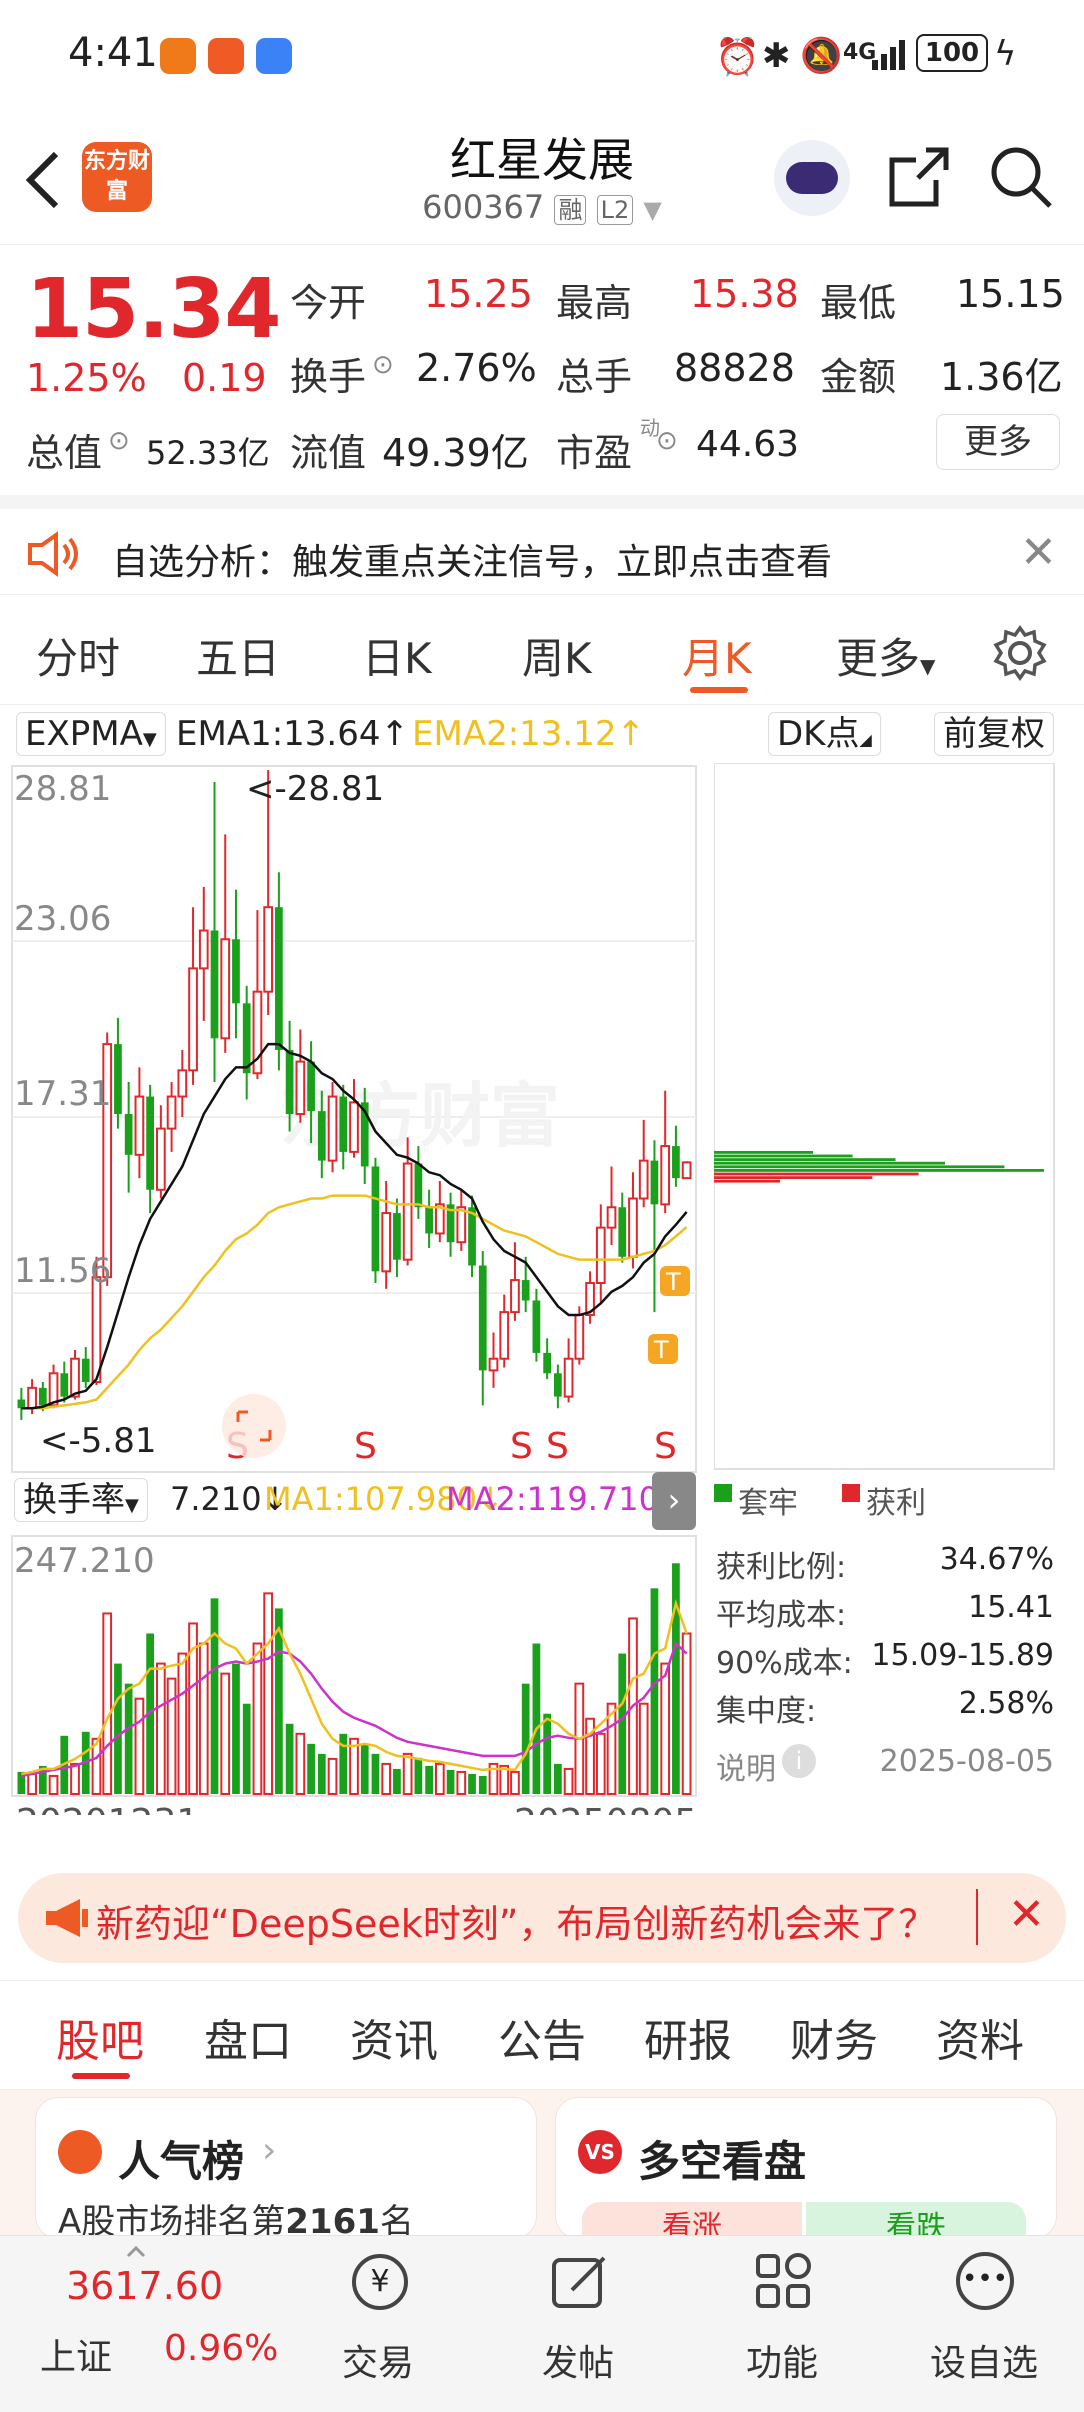 Image resolution: width=1084 pixels, height=2412 pixels. I want to click on nav-post: 发帖, so click(578, 2324).